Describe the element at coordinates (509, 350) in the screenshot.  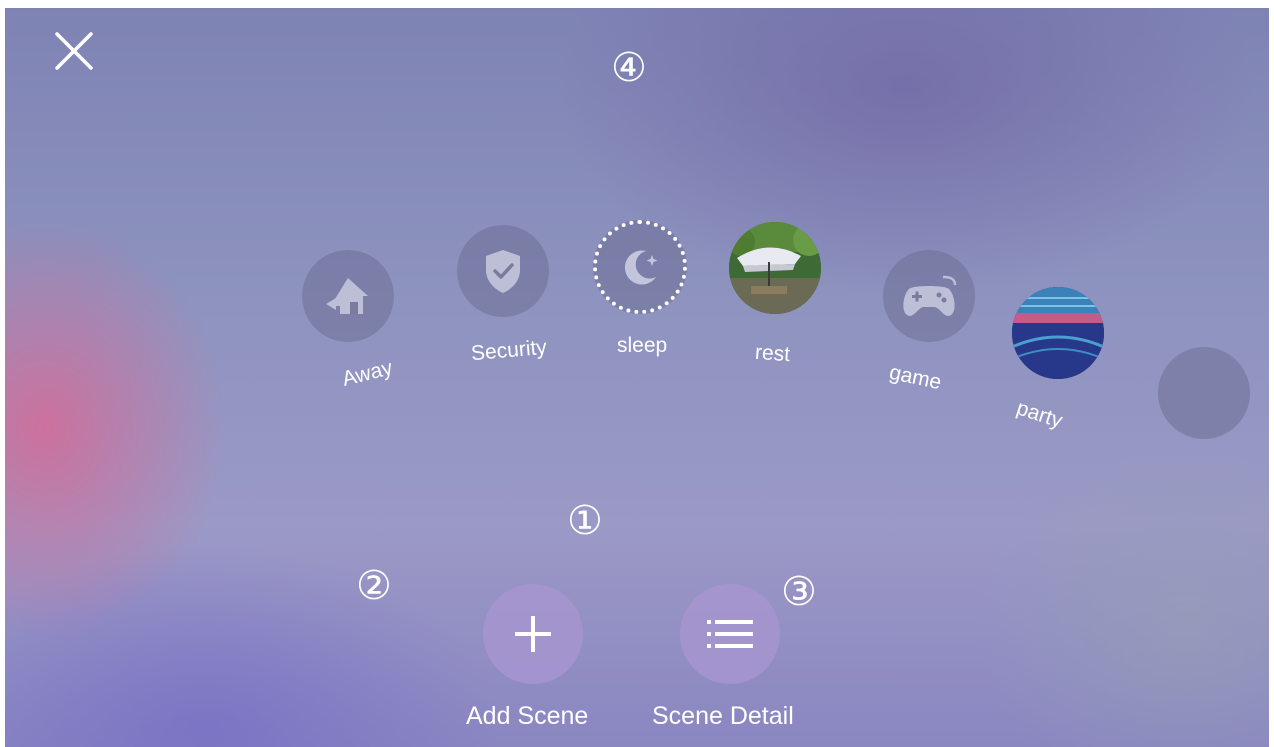
I see `scene-security-label: Security` at that location.